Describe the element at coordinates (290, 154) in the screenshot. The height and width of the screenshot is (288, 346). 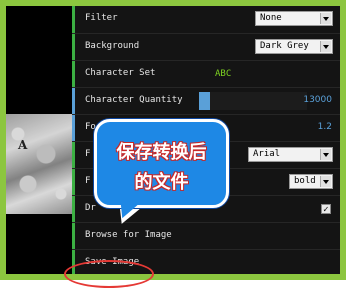
I see `font-select: Arial` at that location.